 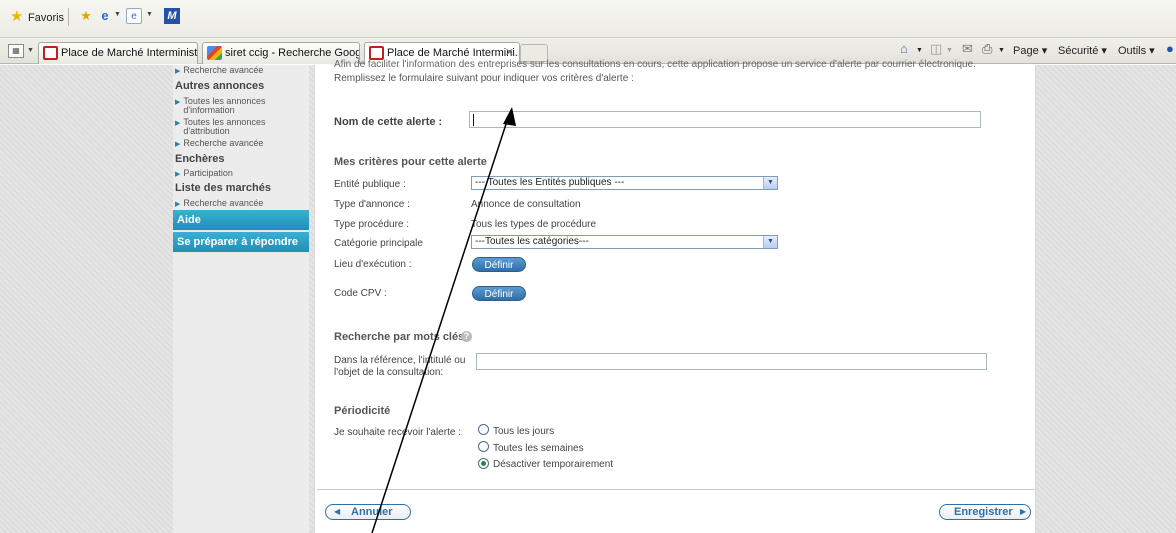 What do you see at coordinates (526, 204) in the screenshot?
I see `notice-type-value: Annonce de consultation` at bounding box center [526, 204].